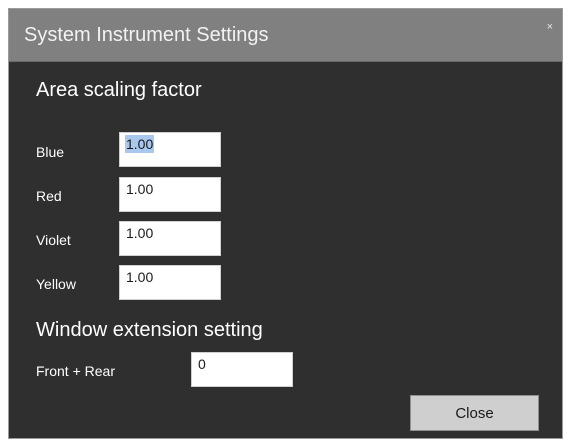 Image resolution: width=571 pixels, height=444 pixels. I want to click on area-scaling-heading: Area scaling factor, so click(119, 90).